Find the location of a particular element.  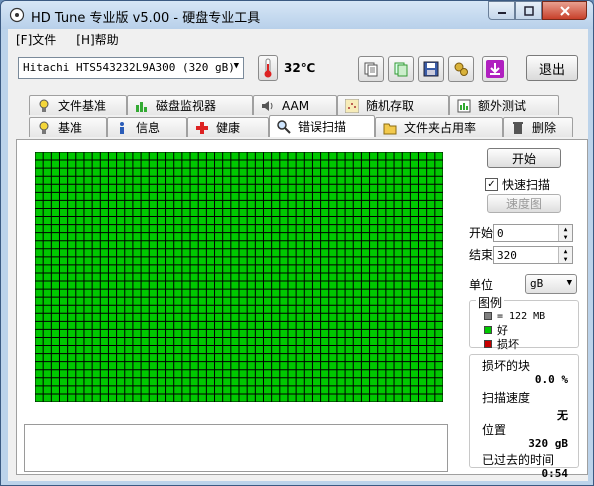

copy-text-button is located at coordinates (401, 69).